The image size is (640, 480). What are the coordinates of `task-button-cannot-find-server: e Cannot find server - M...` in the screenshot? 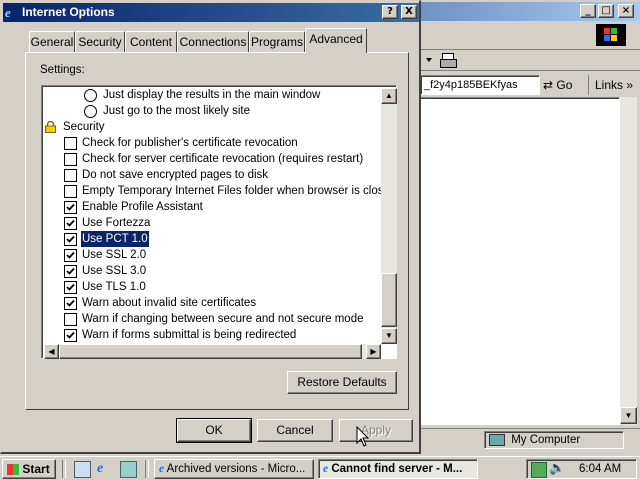 It's located at (398, 469).